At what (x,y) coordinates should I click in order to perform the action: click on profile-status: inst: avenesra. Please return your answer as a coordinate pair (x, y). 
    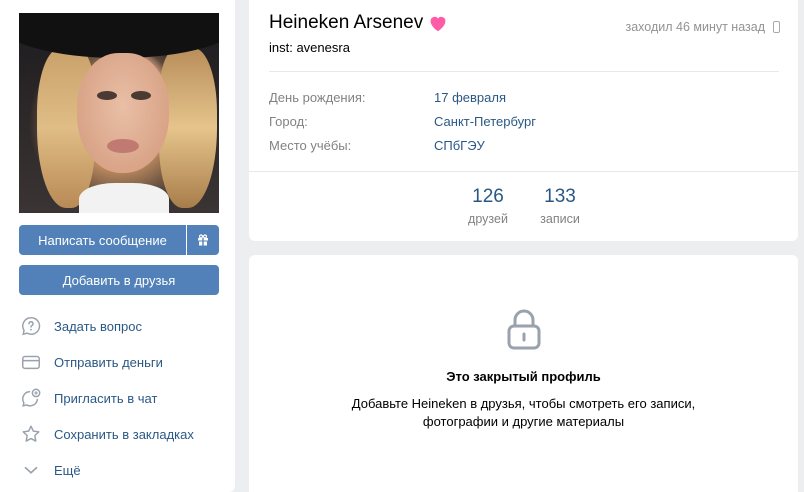
    Looking at the image, I should click on (309, 47).